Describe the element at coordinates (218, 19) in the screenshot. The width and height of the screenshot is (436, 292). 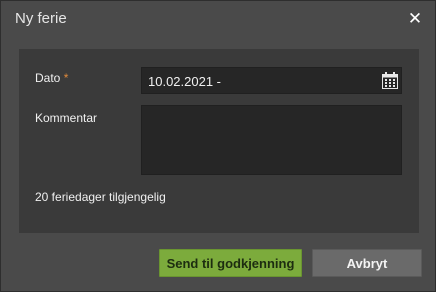
I see `dialog-titlebar: Ny ferie ✕` at that location.